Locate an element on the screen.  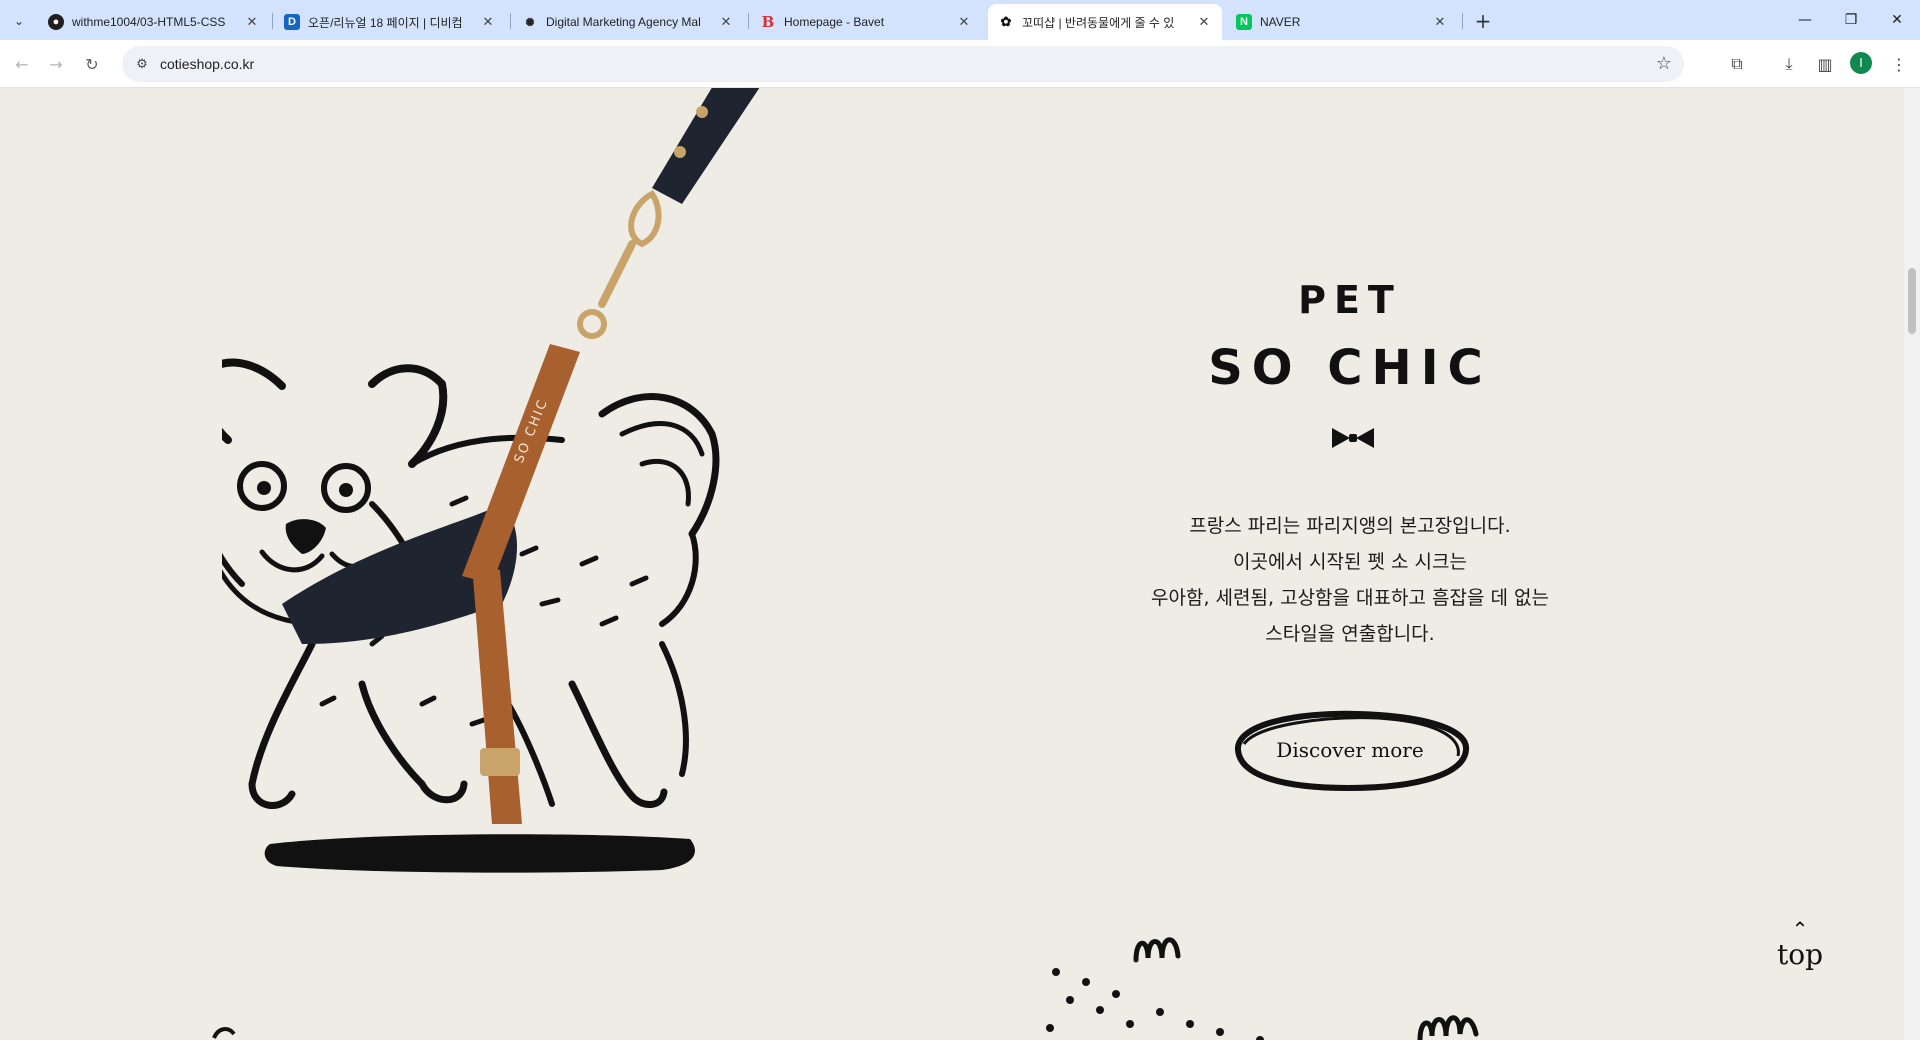
menu-icon: ⋮ is located at coordinates (1899, 64).